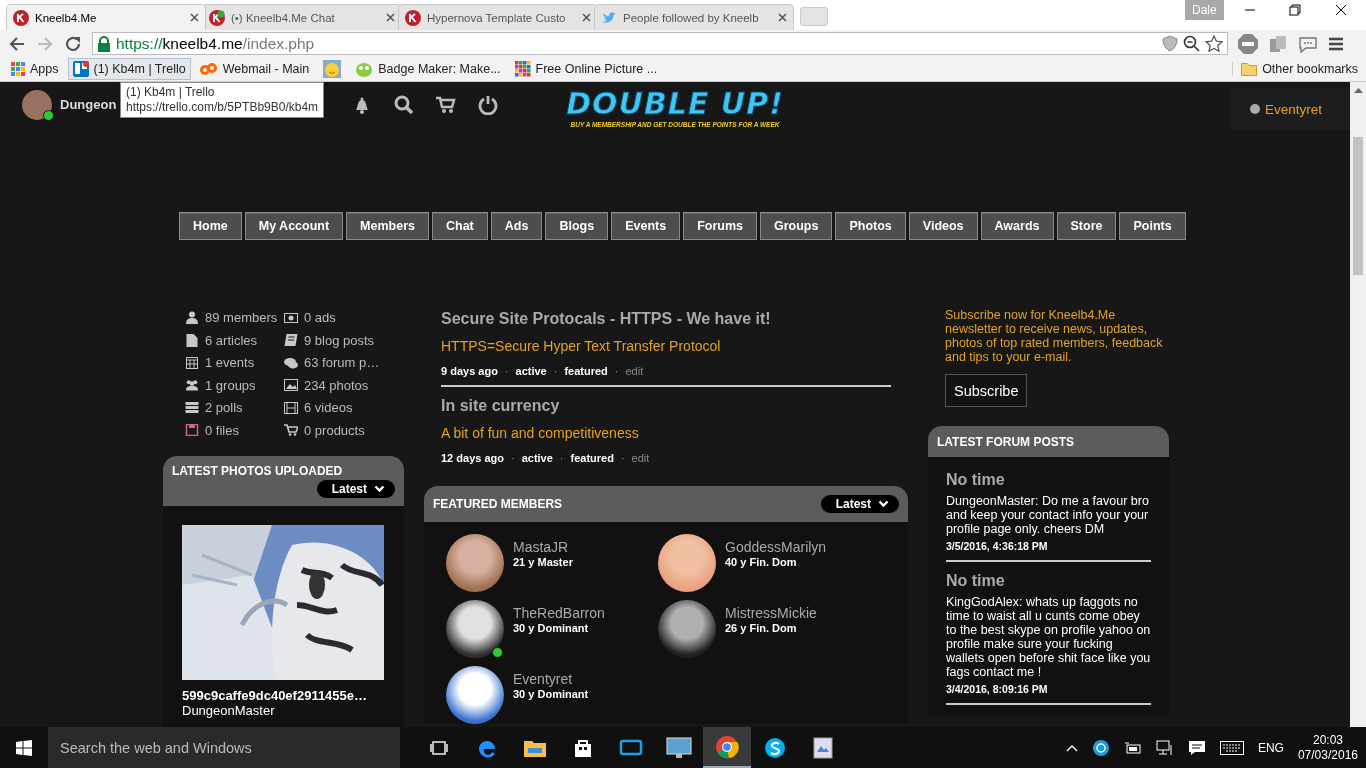 The height and width of the screenshot is (768, 1366). What do you see at coordinates (1132, 747) in the screenshot?
I see `battery-icon` at bounding box center [1132, 747].